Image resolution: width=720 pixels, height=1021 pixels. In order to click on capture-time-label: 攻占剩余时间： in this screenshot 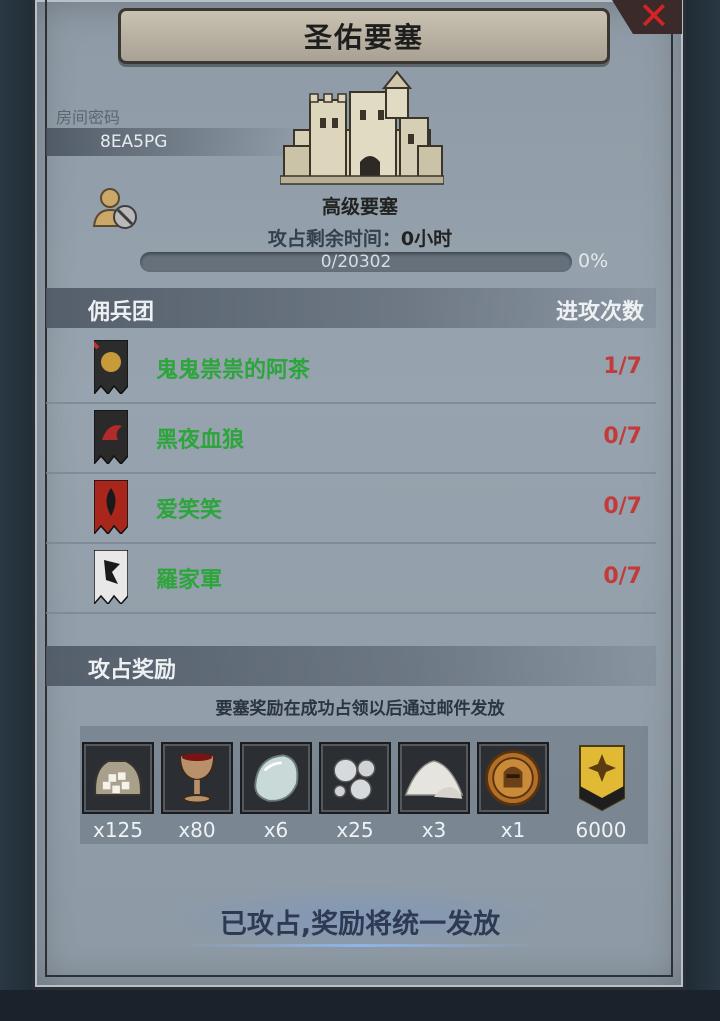, I will do `click(334, 239)`.